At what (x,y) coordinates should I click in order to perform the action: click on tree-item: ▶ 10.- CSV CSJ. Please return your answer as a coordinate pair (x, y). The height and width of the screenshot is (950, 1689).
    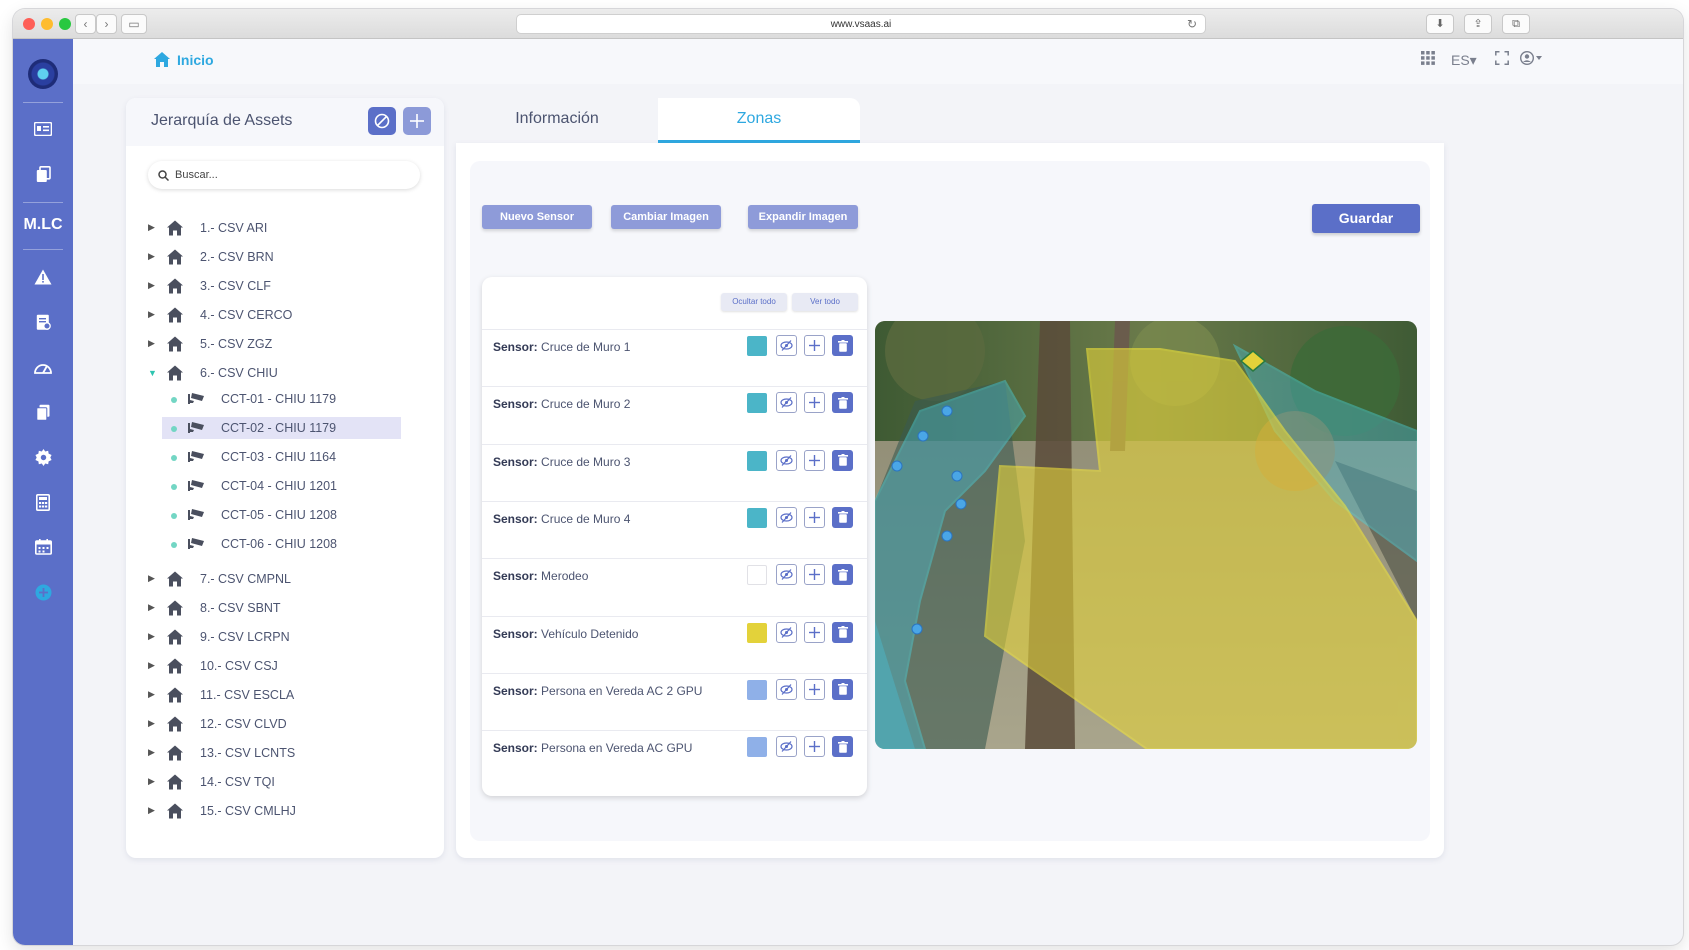
    Looking at the image, I should click on (285, 665).